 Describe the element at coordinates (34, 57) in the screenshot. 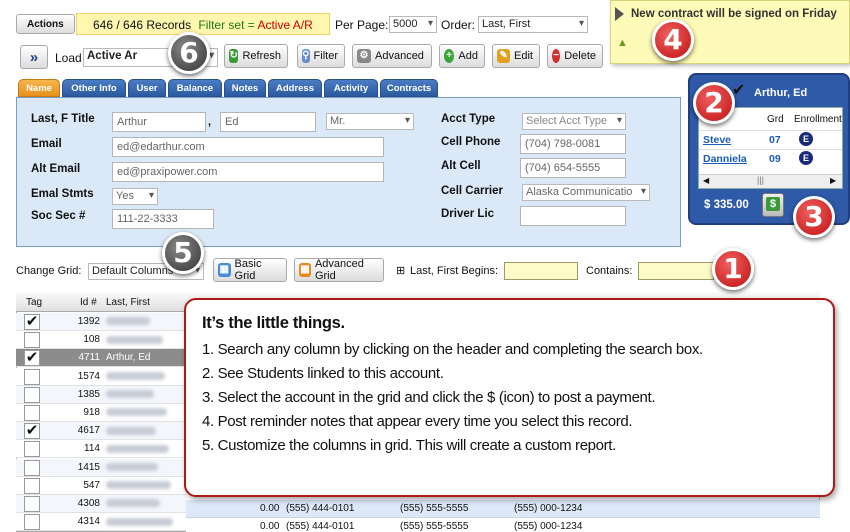

I see `expand-button: »` at that location.